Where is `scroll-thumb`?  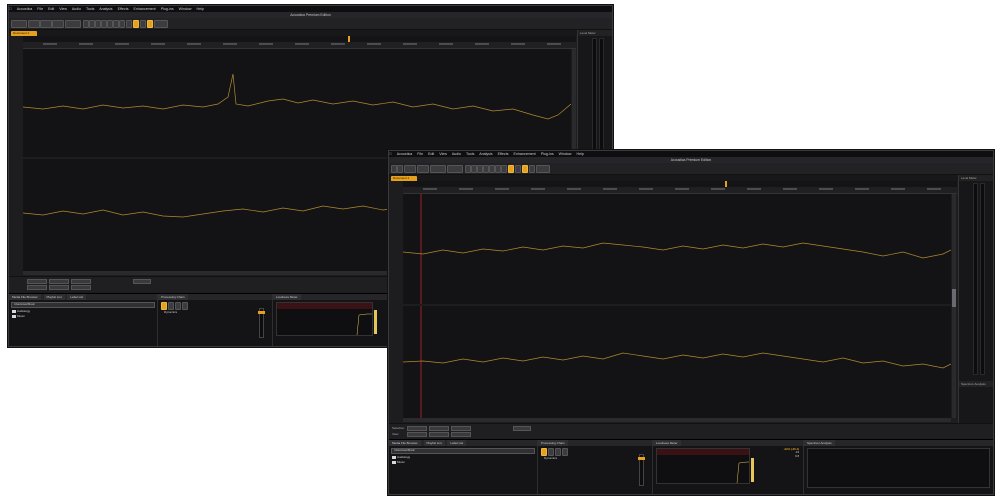 scroll-thumb is located at coordinates (954, 298).